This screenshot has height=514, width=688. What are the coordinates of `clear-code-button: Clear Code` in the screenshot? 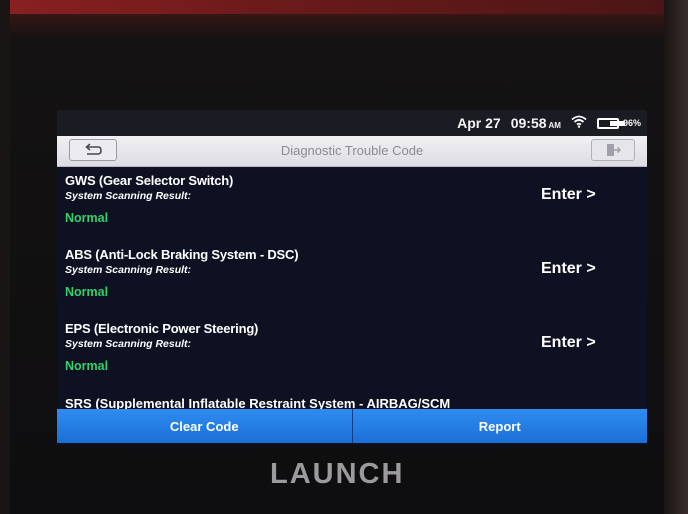 It's located at (205, 426).